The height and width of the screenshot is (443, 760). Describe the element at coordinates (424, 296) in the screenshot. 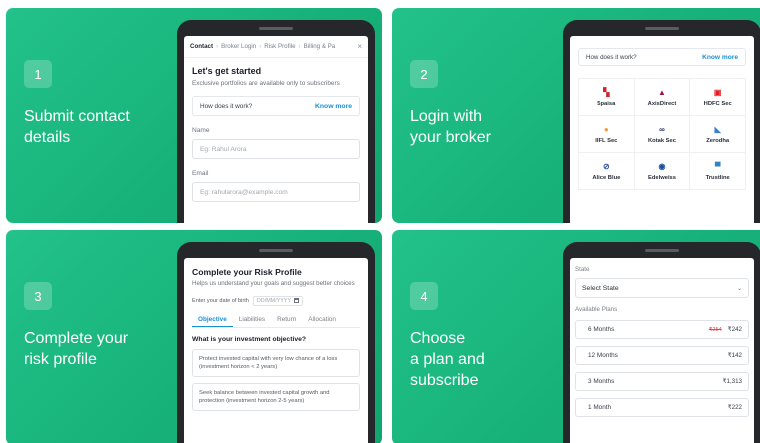

I see `step-number-badge: 4` at that location.